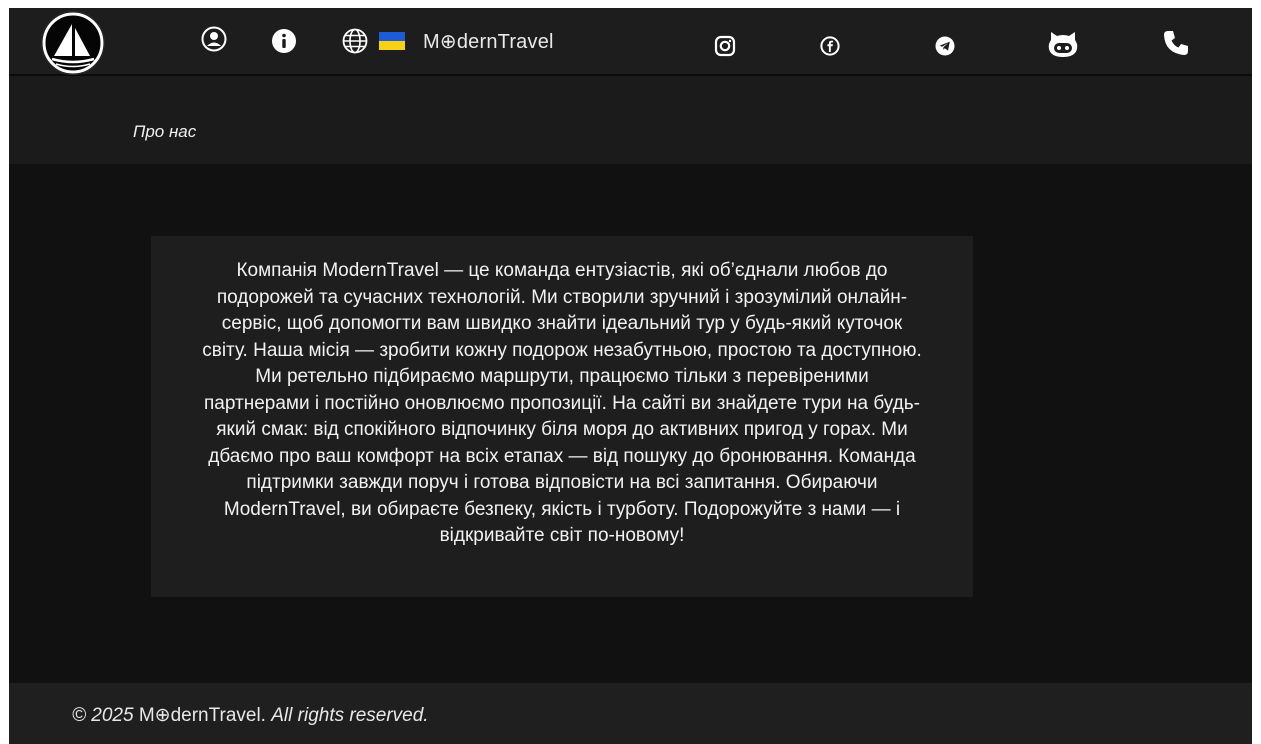 The height and width of the screenshot is (744, 1261). Describe the element at coordinates (630, 120) in the screenshot. I see `breadcrumb-bar` at that location.